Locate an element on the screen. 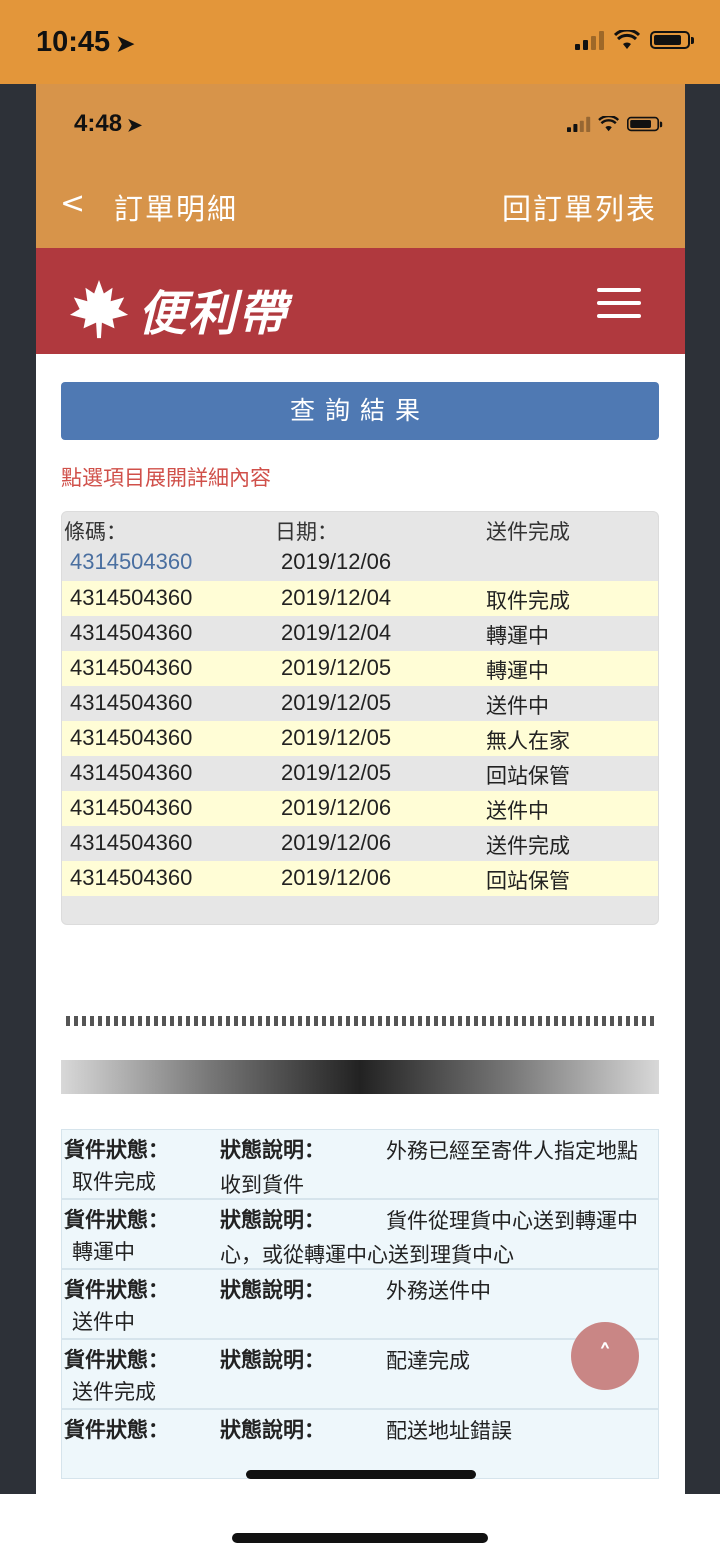 The width and height of the screenshot is (720, 1559). status-value: 送件完成 is located at coordinates (114, 1392).